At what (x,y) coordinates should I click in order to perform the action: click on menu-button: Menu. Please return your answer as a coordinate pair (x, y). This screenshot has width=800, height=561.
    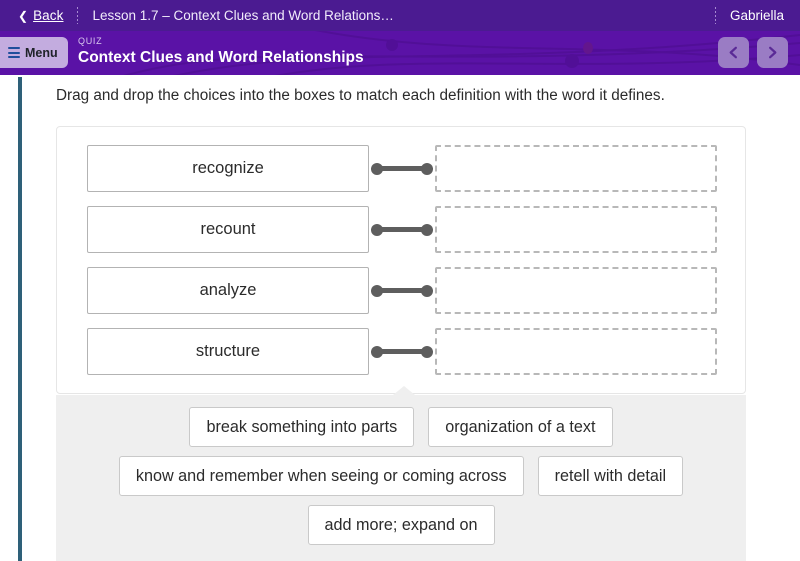
    Looking at the image, I should click on (34, 52).